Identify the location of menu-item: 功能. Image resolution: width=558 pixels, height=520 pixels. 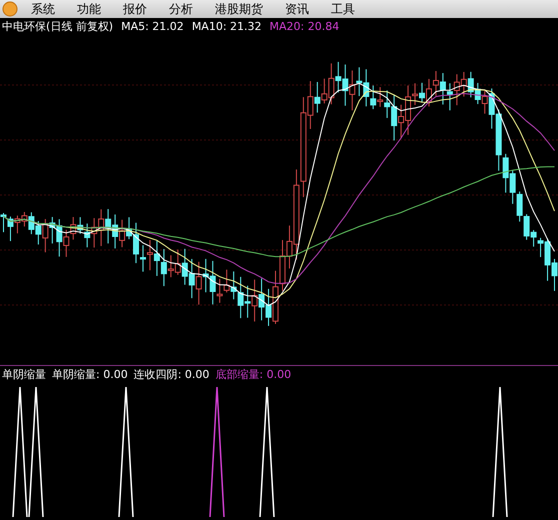
(89, 9).